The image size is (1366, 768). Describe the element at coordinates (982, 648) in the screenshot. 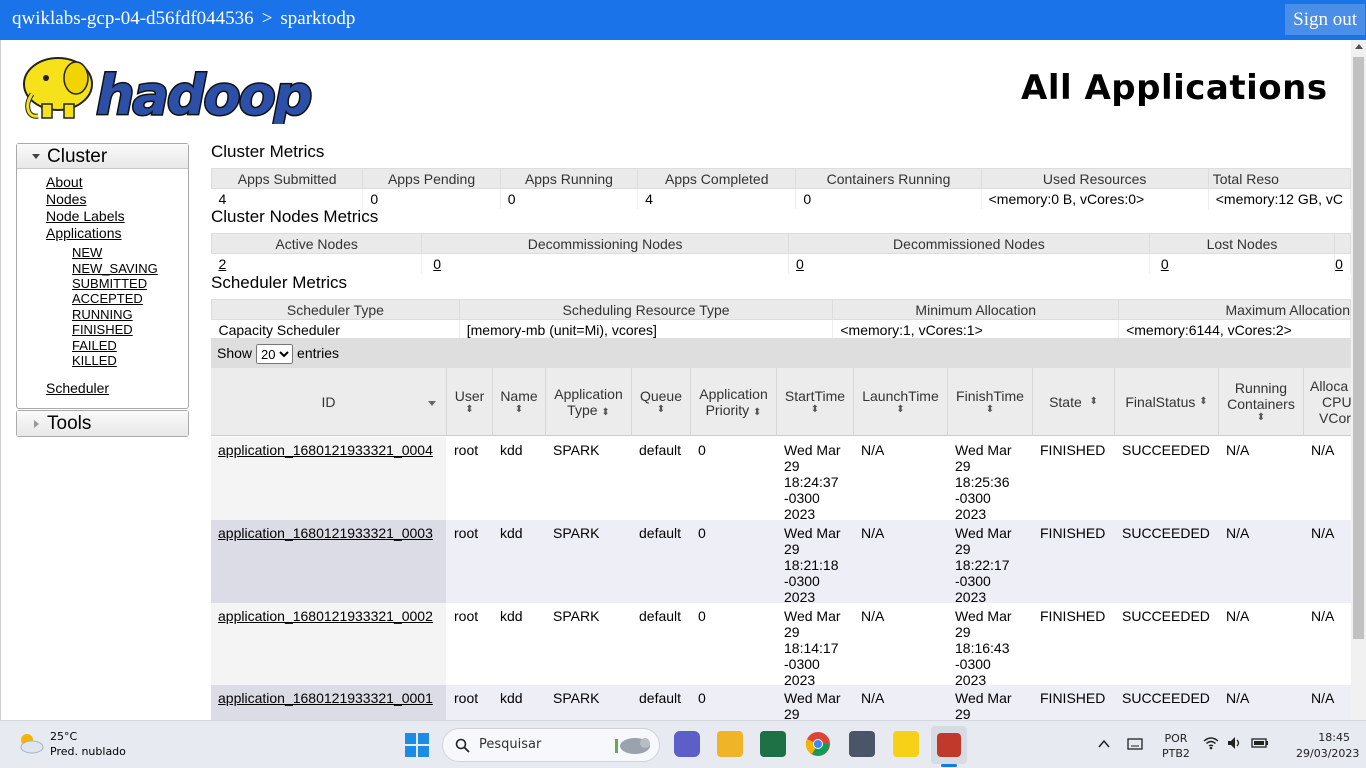

I see `cell-finish-line: 18:16:43` at that location.